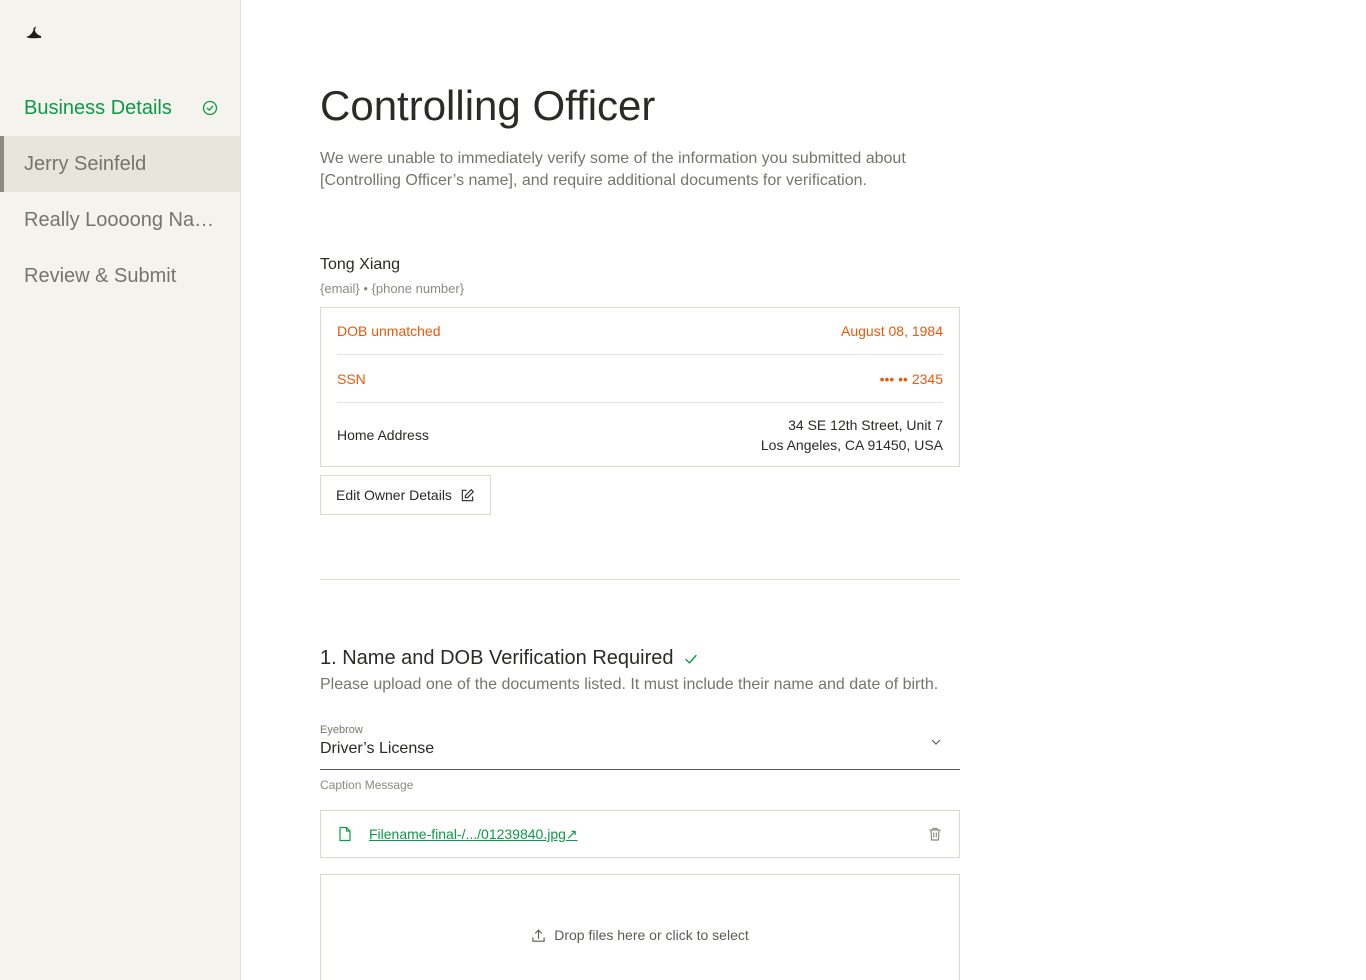 The height and width of the screenshot is (980, 1366). Describe the element at coordinates (538, 935) in the screenshot. I see `upload-icon` at that location.